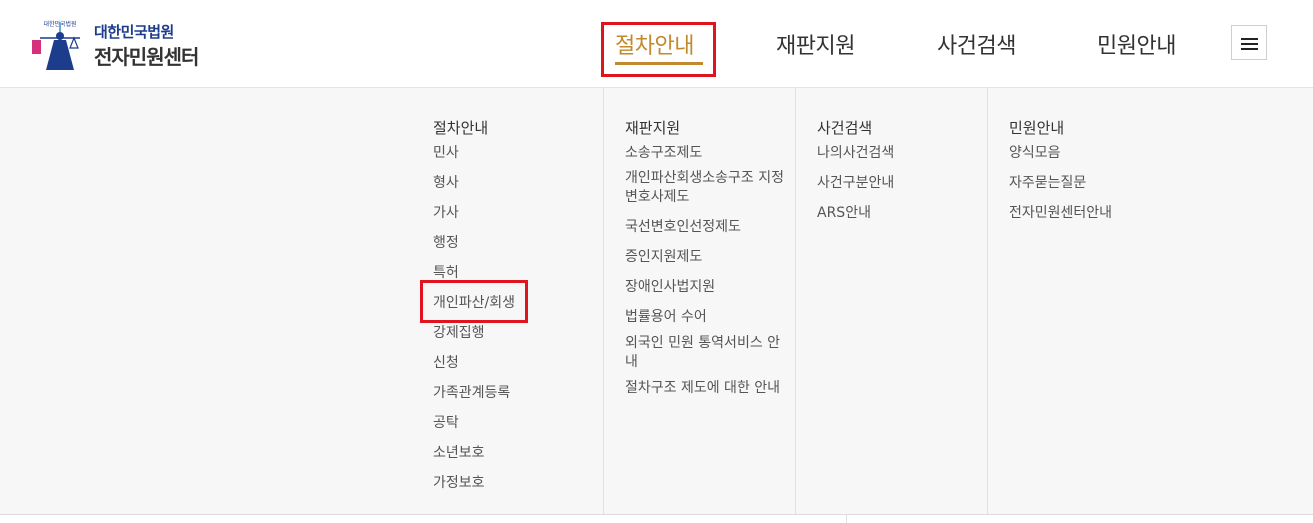 The image size is (1313, 523). I want to click on site-logo: 대한민국법원 대한민국법원 전자민원센터, so click(130, 45).